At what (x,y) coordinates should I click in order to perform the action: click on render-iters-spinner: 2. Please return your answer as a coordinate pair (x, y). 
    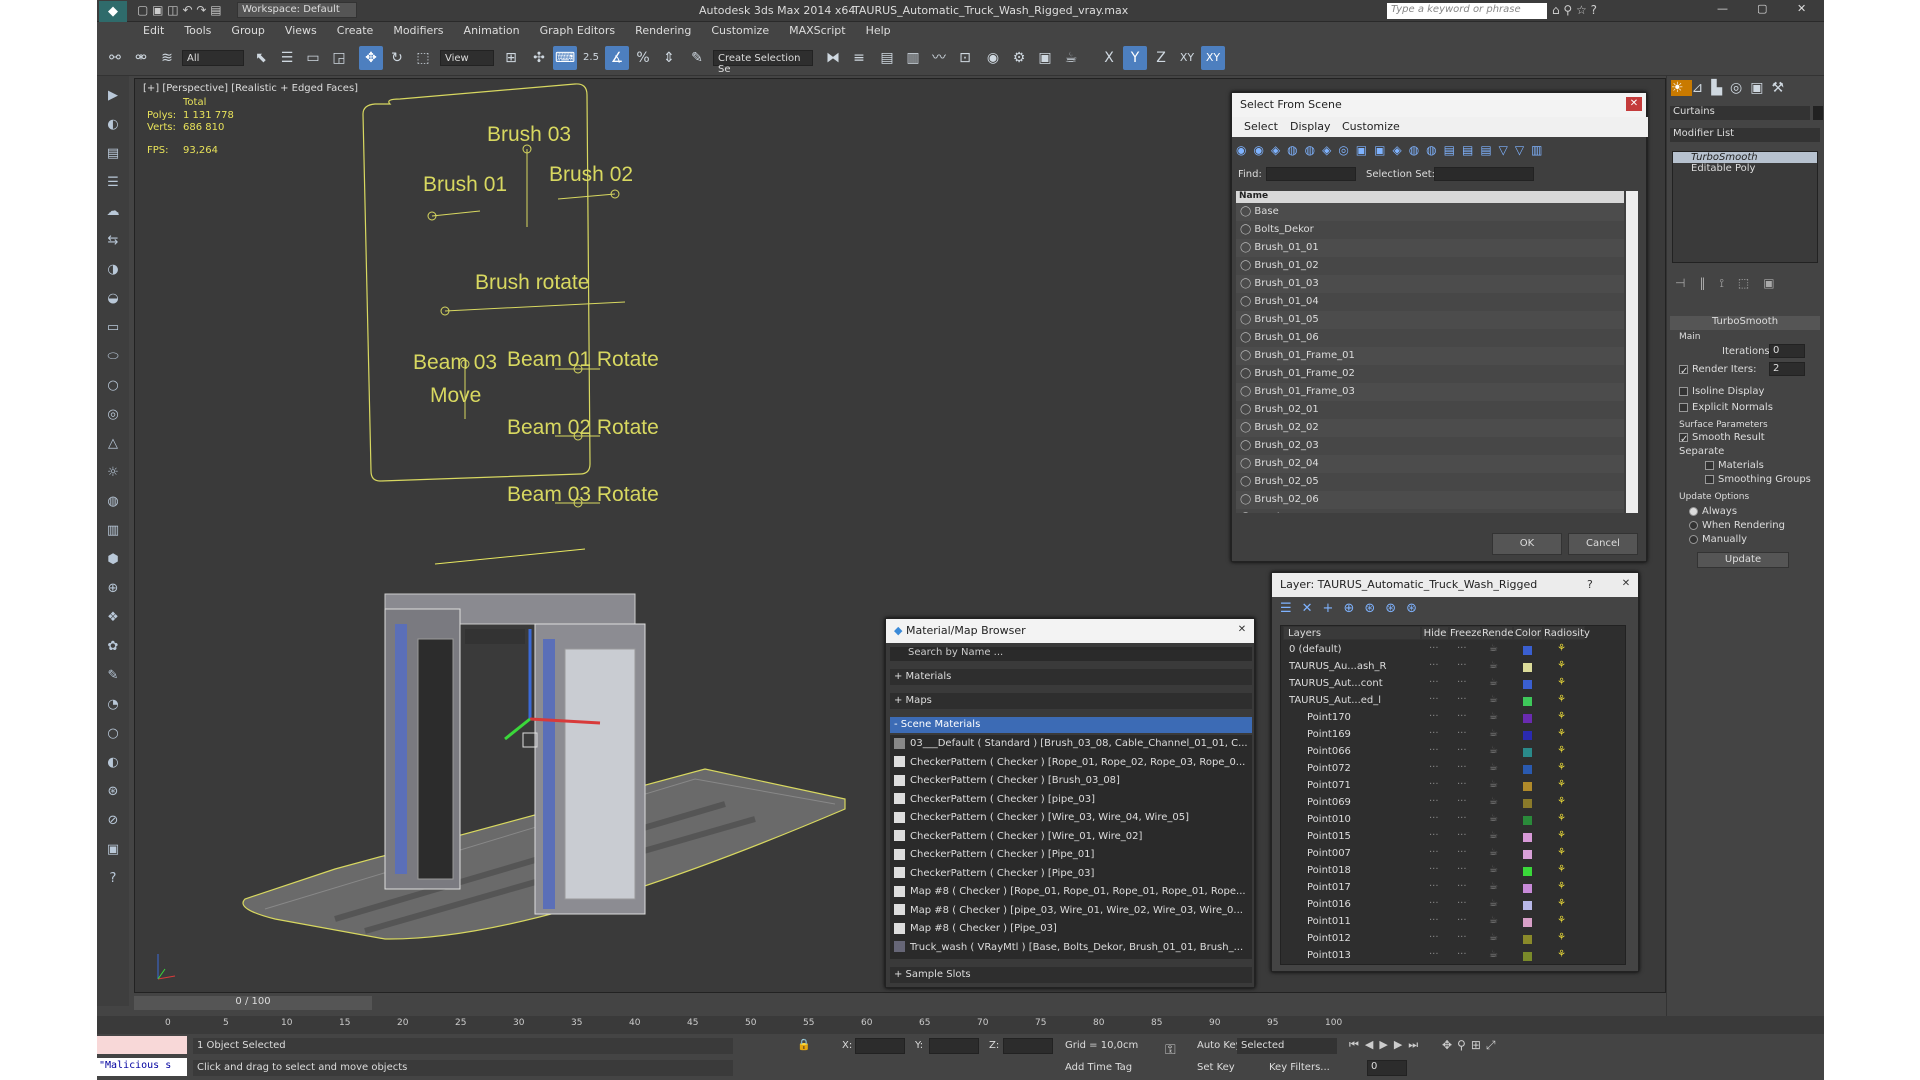
    Looking at the image, I should click on (1787, 369).